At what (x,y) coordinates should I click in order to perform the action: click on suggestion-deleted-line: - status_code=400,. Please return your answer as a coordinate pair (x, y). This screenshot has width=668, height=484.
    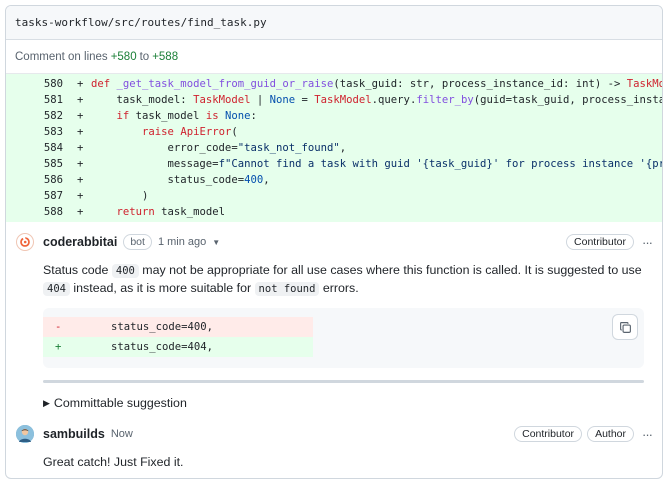
    Looking at the image, I should click on (178, 327).